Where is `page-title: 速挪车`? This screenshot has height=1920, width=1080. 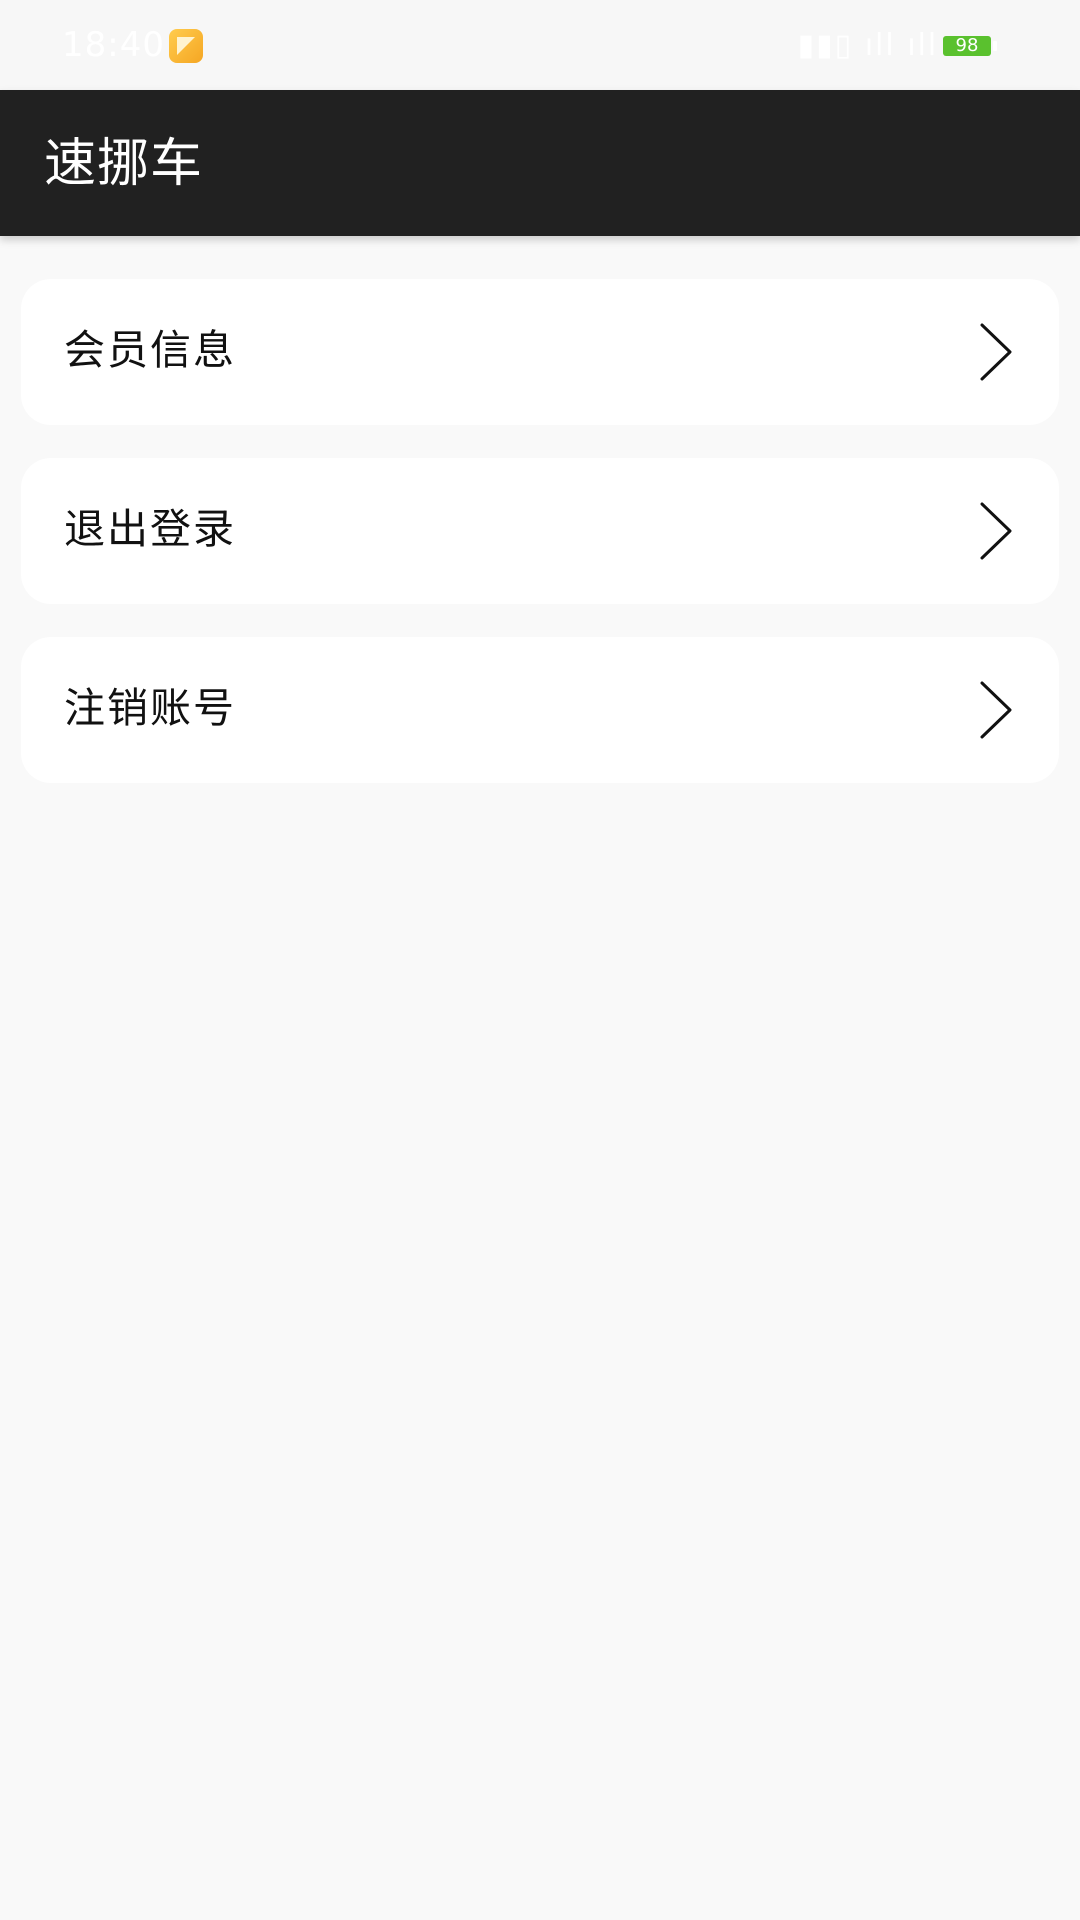 page-title: 速挪车 is located at coordinates (124, 164).